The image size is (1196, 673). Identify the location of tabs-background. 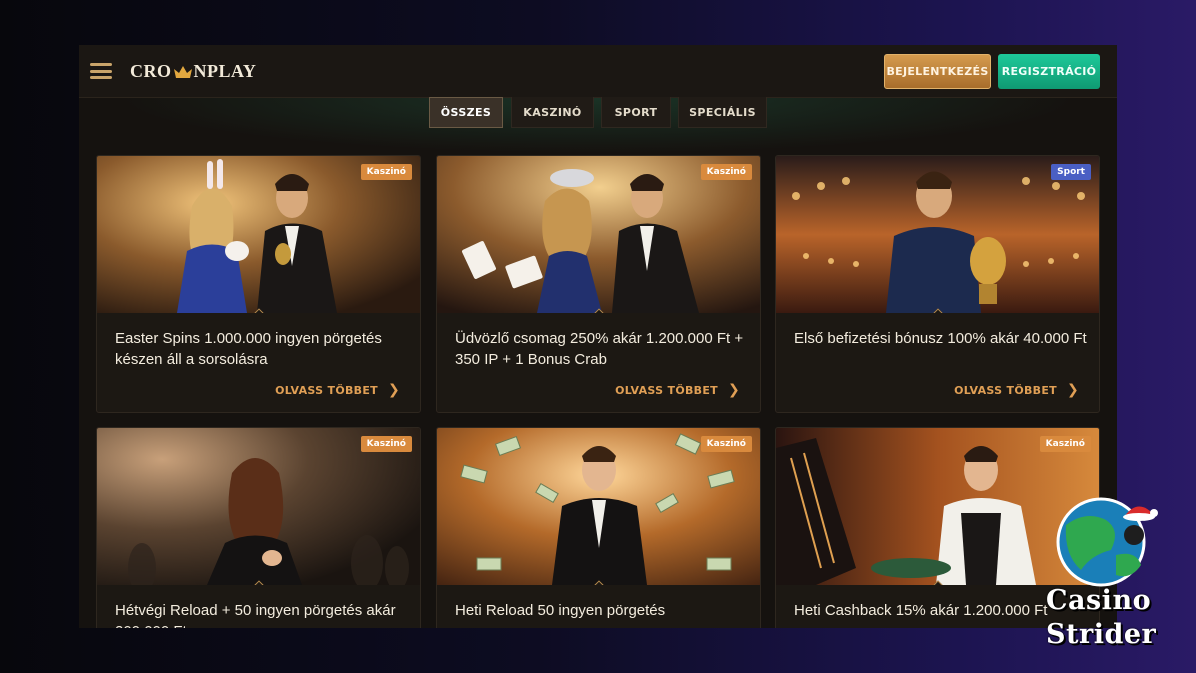
(598, 128).